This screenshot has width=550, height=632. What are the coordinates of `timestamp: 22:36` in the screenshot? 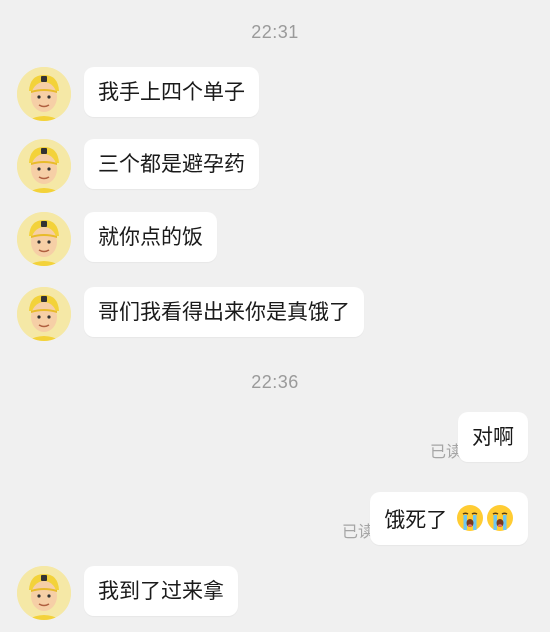 It's located at (275, 382).